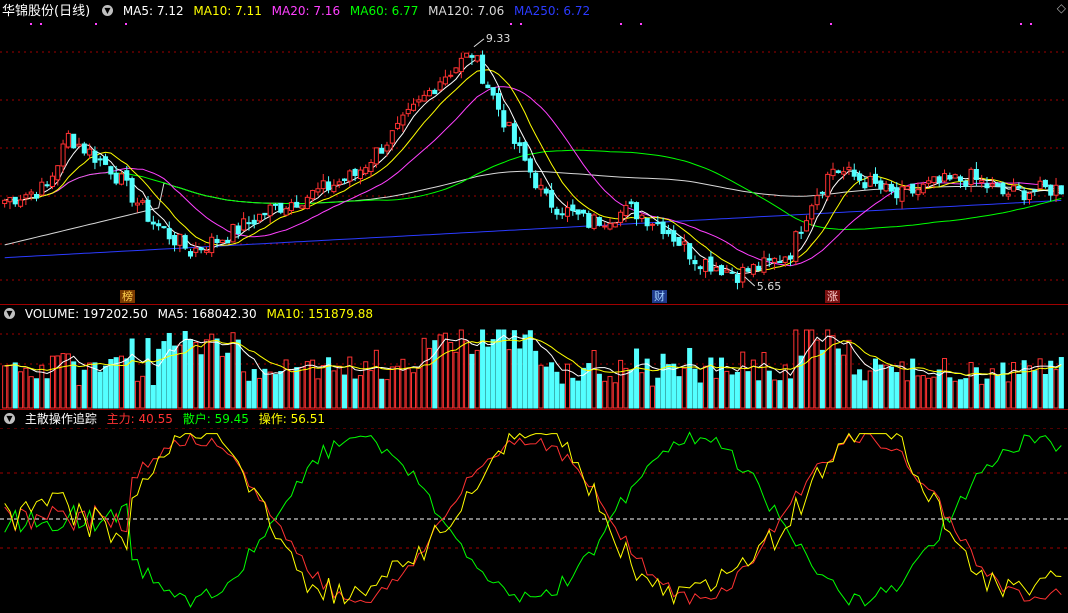  Describe the element at coordinates (227, 11) in the screenshot. I see `ma10-label: MA10: 7.11` at that location.